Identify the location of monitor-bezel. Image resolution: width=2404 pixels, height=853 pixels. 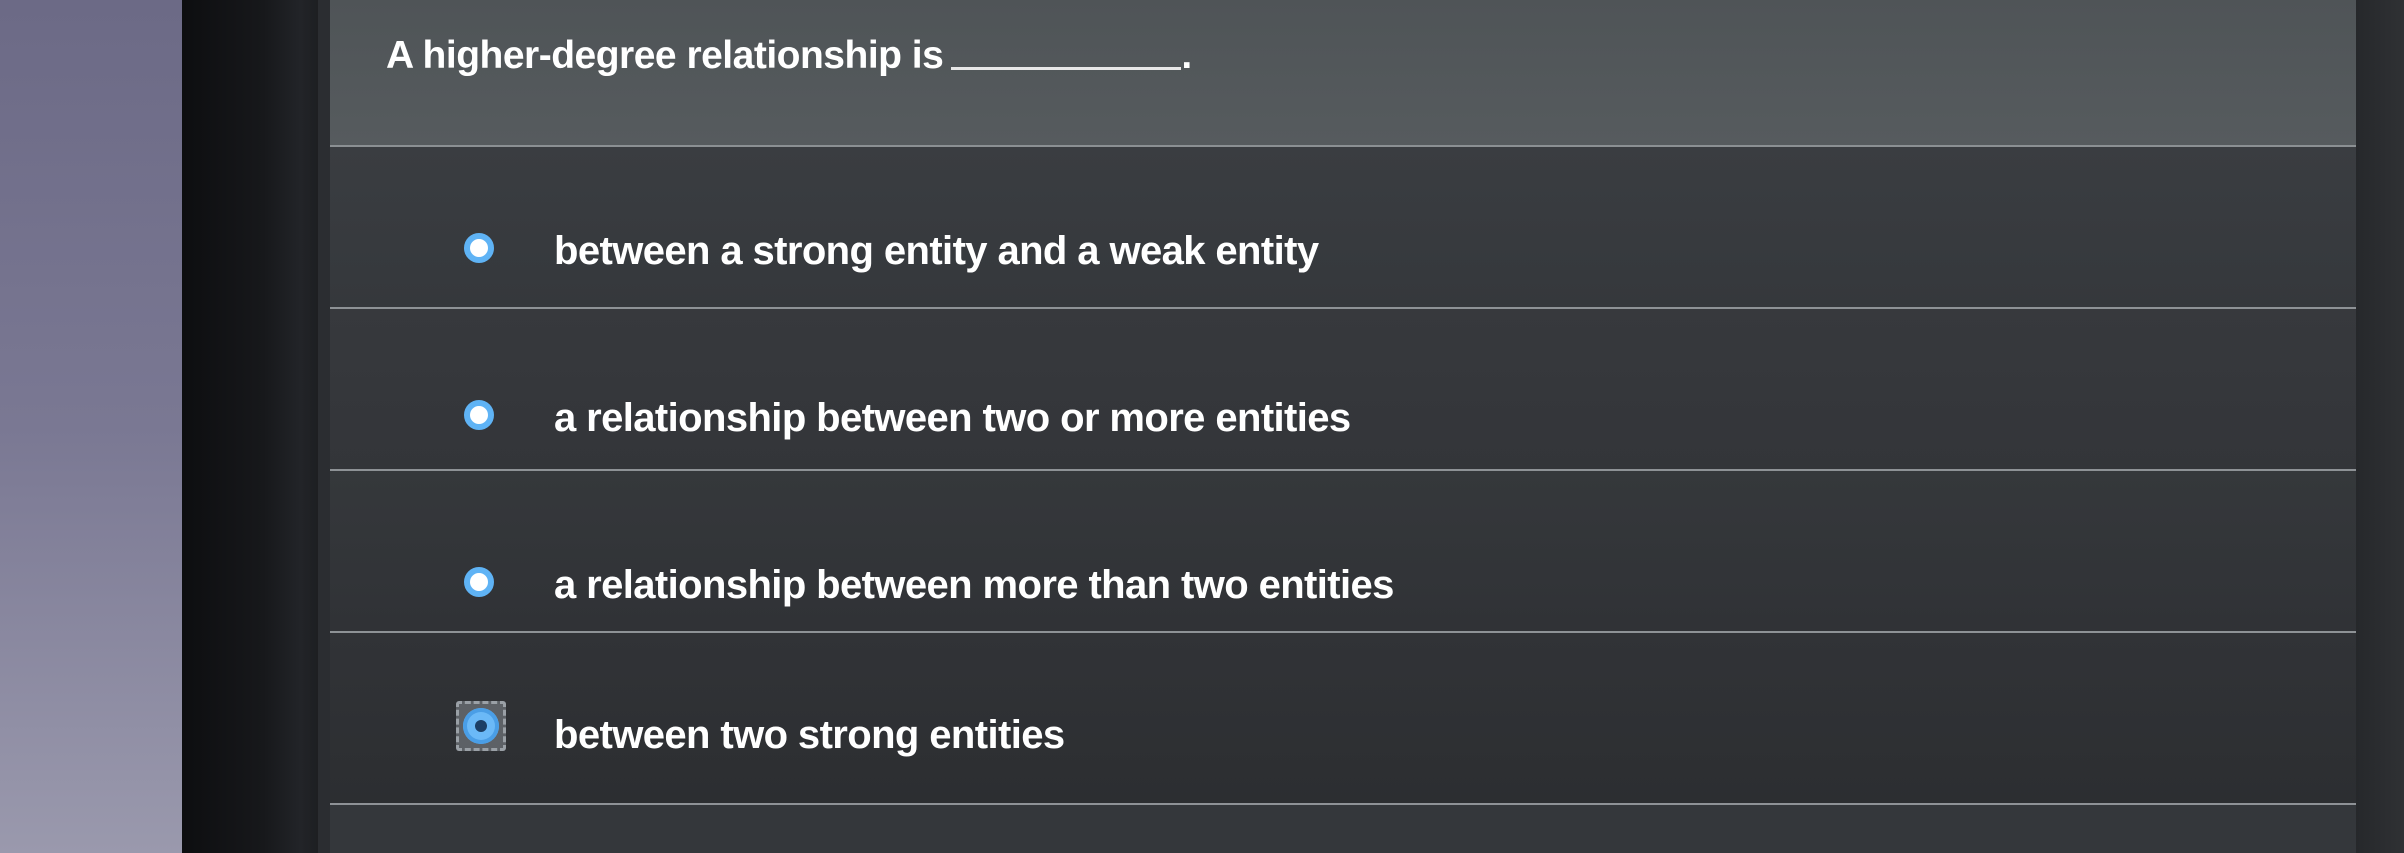
(256, 426).